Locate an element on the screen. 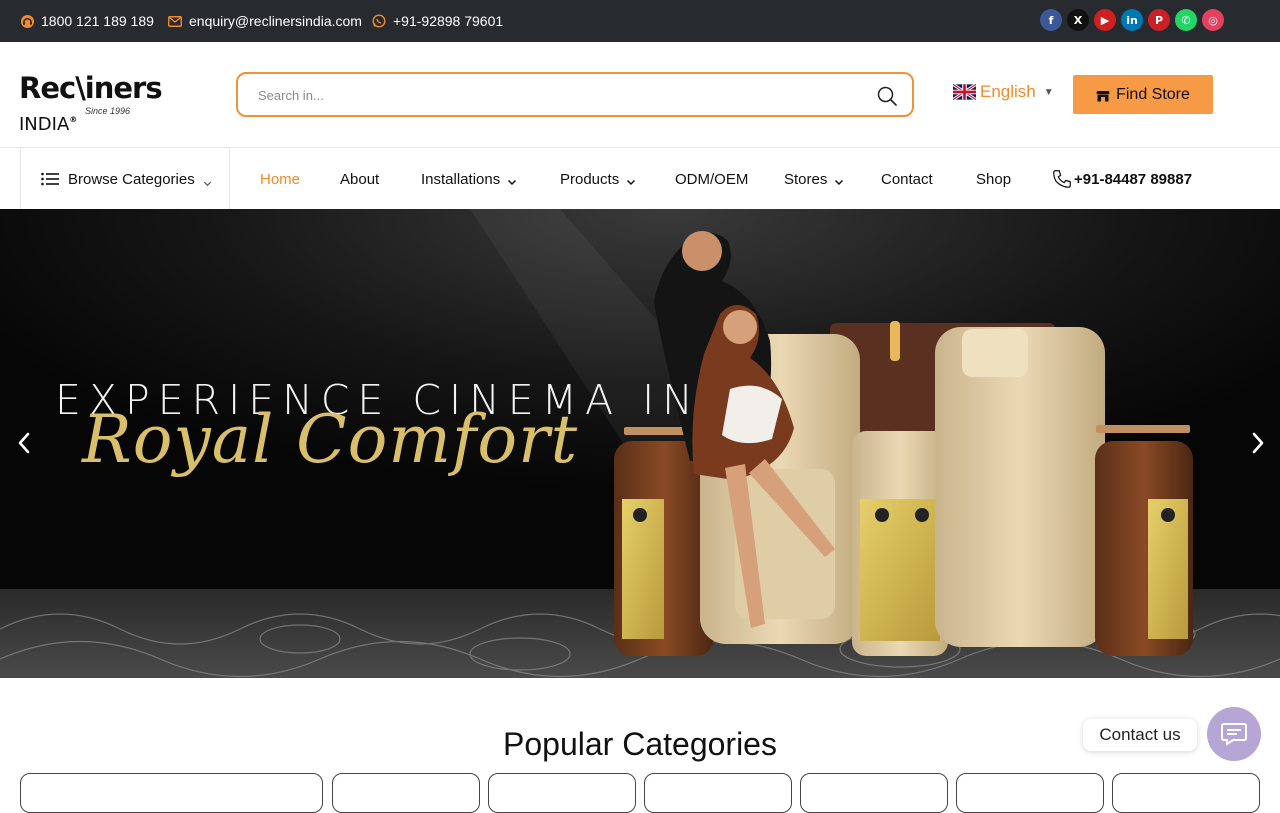  nav-home: Home is located at coordinates (280, 179).